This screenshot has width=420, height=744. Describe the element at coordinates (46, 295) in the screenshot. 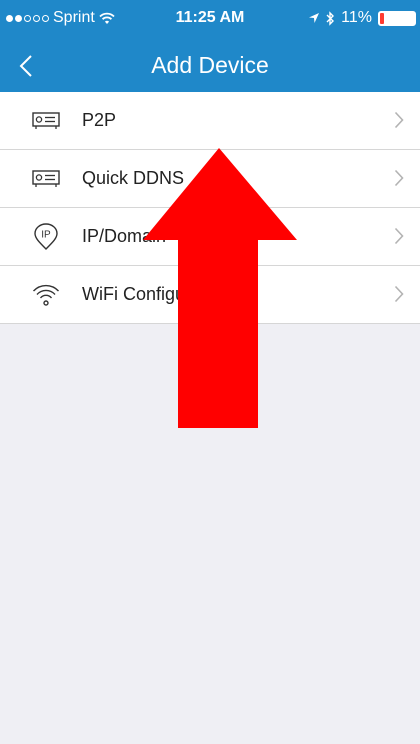

I see `wifi-icon` at that location.